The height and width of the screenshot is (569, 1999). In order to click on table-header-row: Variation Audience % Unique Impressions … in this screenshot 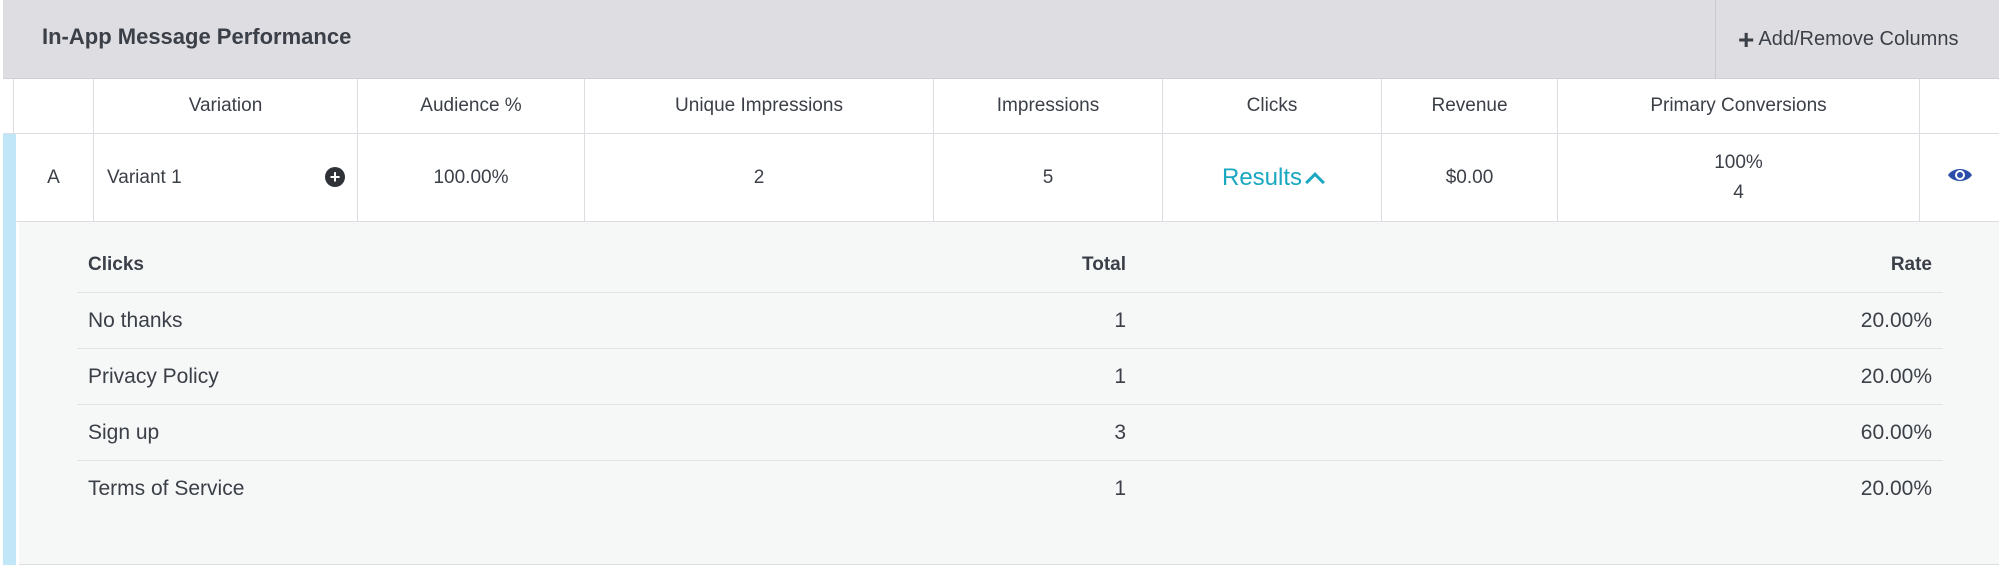, I will do `click(1001, 106)`.